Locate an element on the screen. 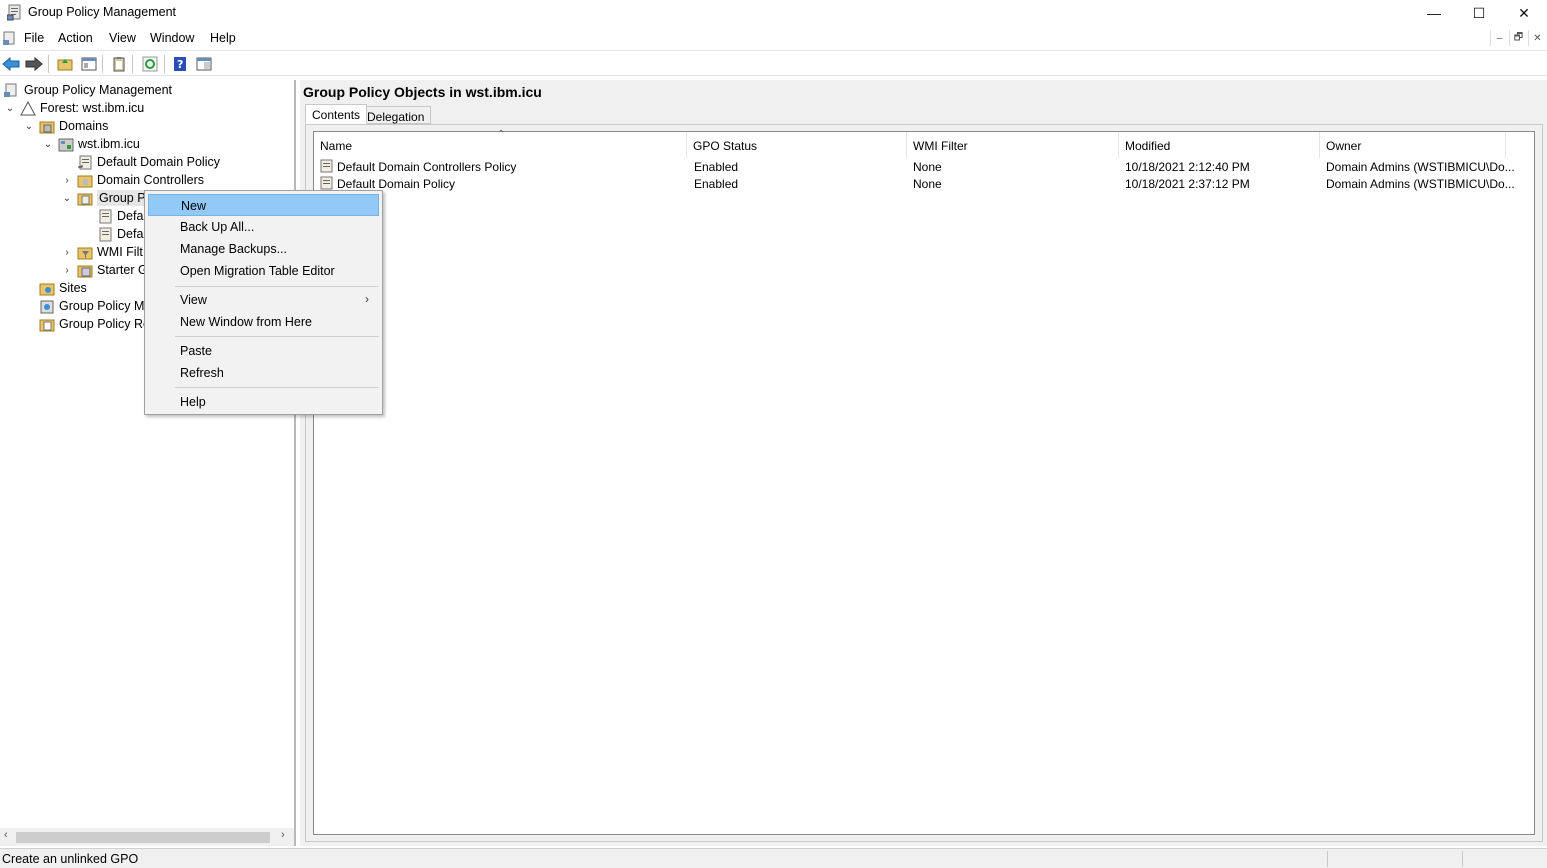 This screenshot has width=1547, height=868. tree-item-default-domain-policy-link: Default Domain Policy is located at coordinates (148, 162).